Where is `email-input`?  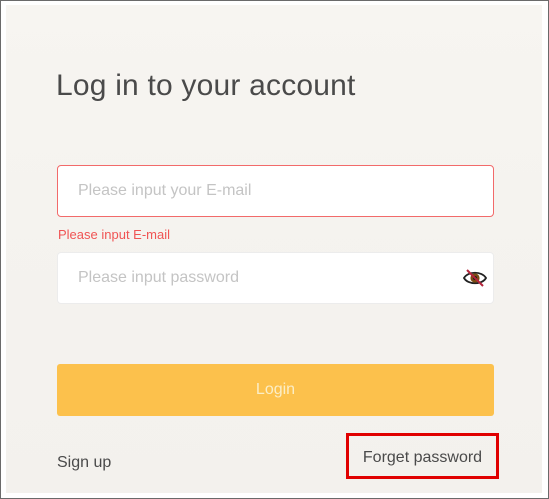 email-input is located at coordinates (275, 191).